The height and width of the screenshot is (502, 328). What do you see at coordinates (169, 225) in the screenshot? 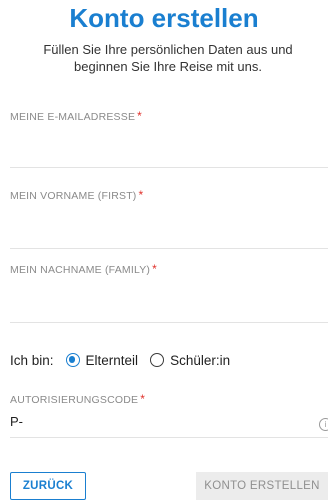
I see `first-name-input` at bounding box center [169, 225].